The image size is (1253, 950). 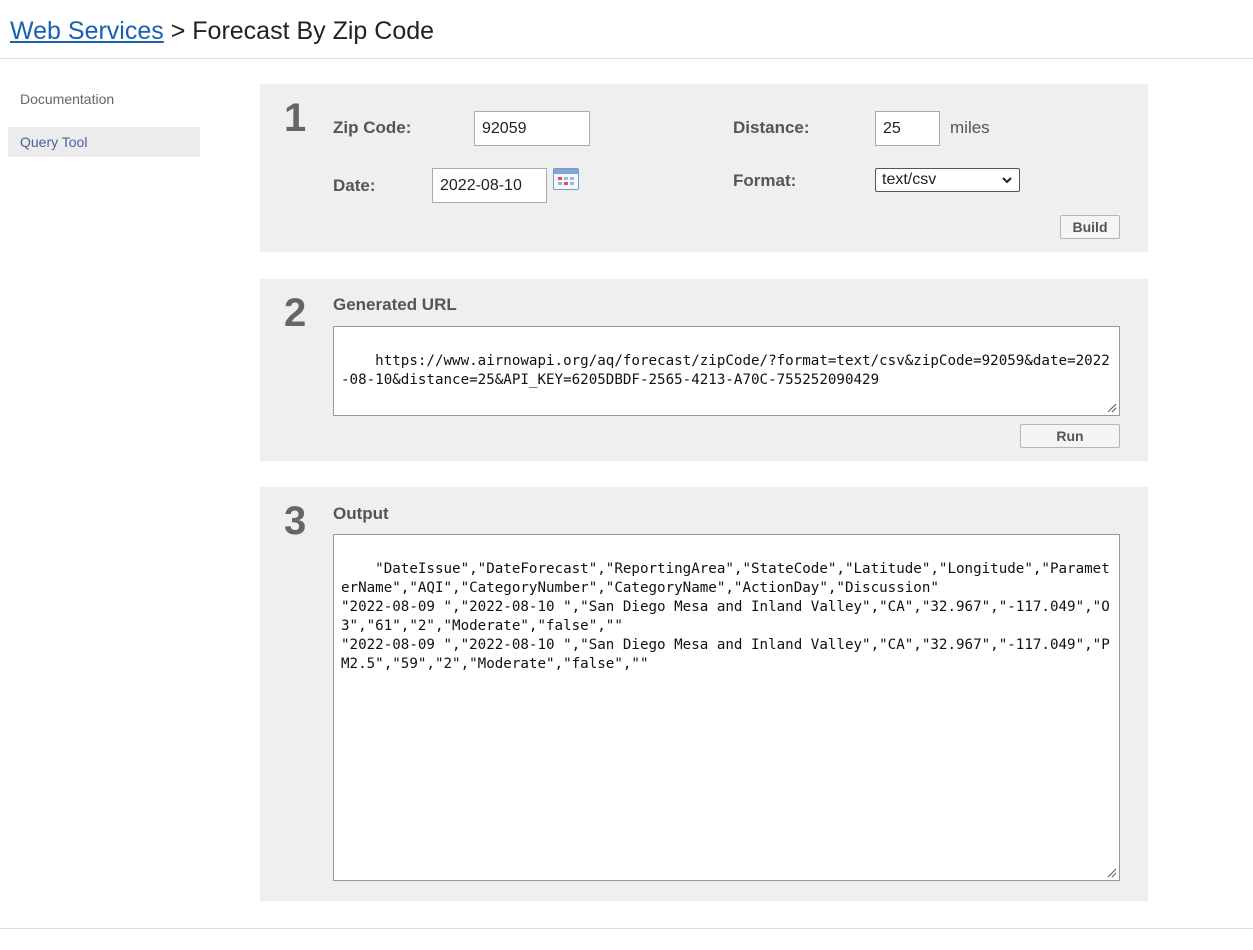 I want to click on breadcrumb-link-web-services: Web Services, so click(x=87, y=31).